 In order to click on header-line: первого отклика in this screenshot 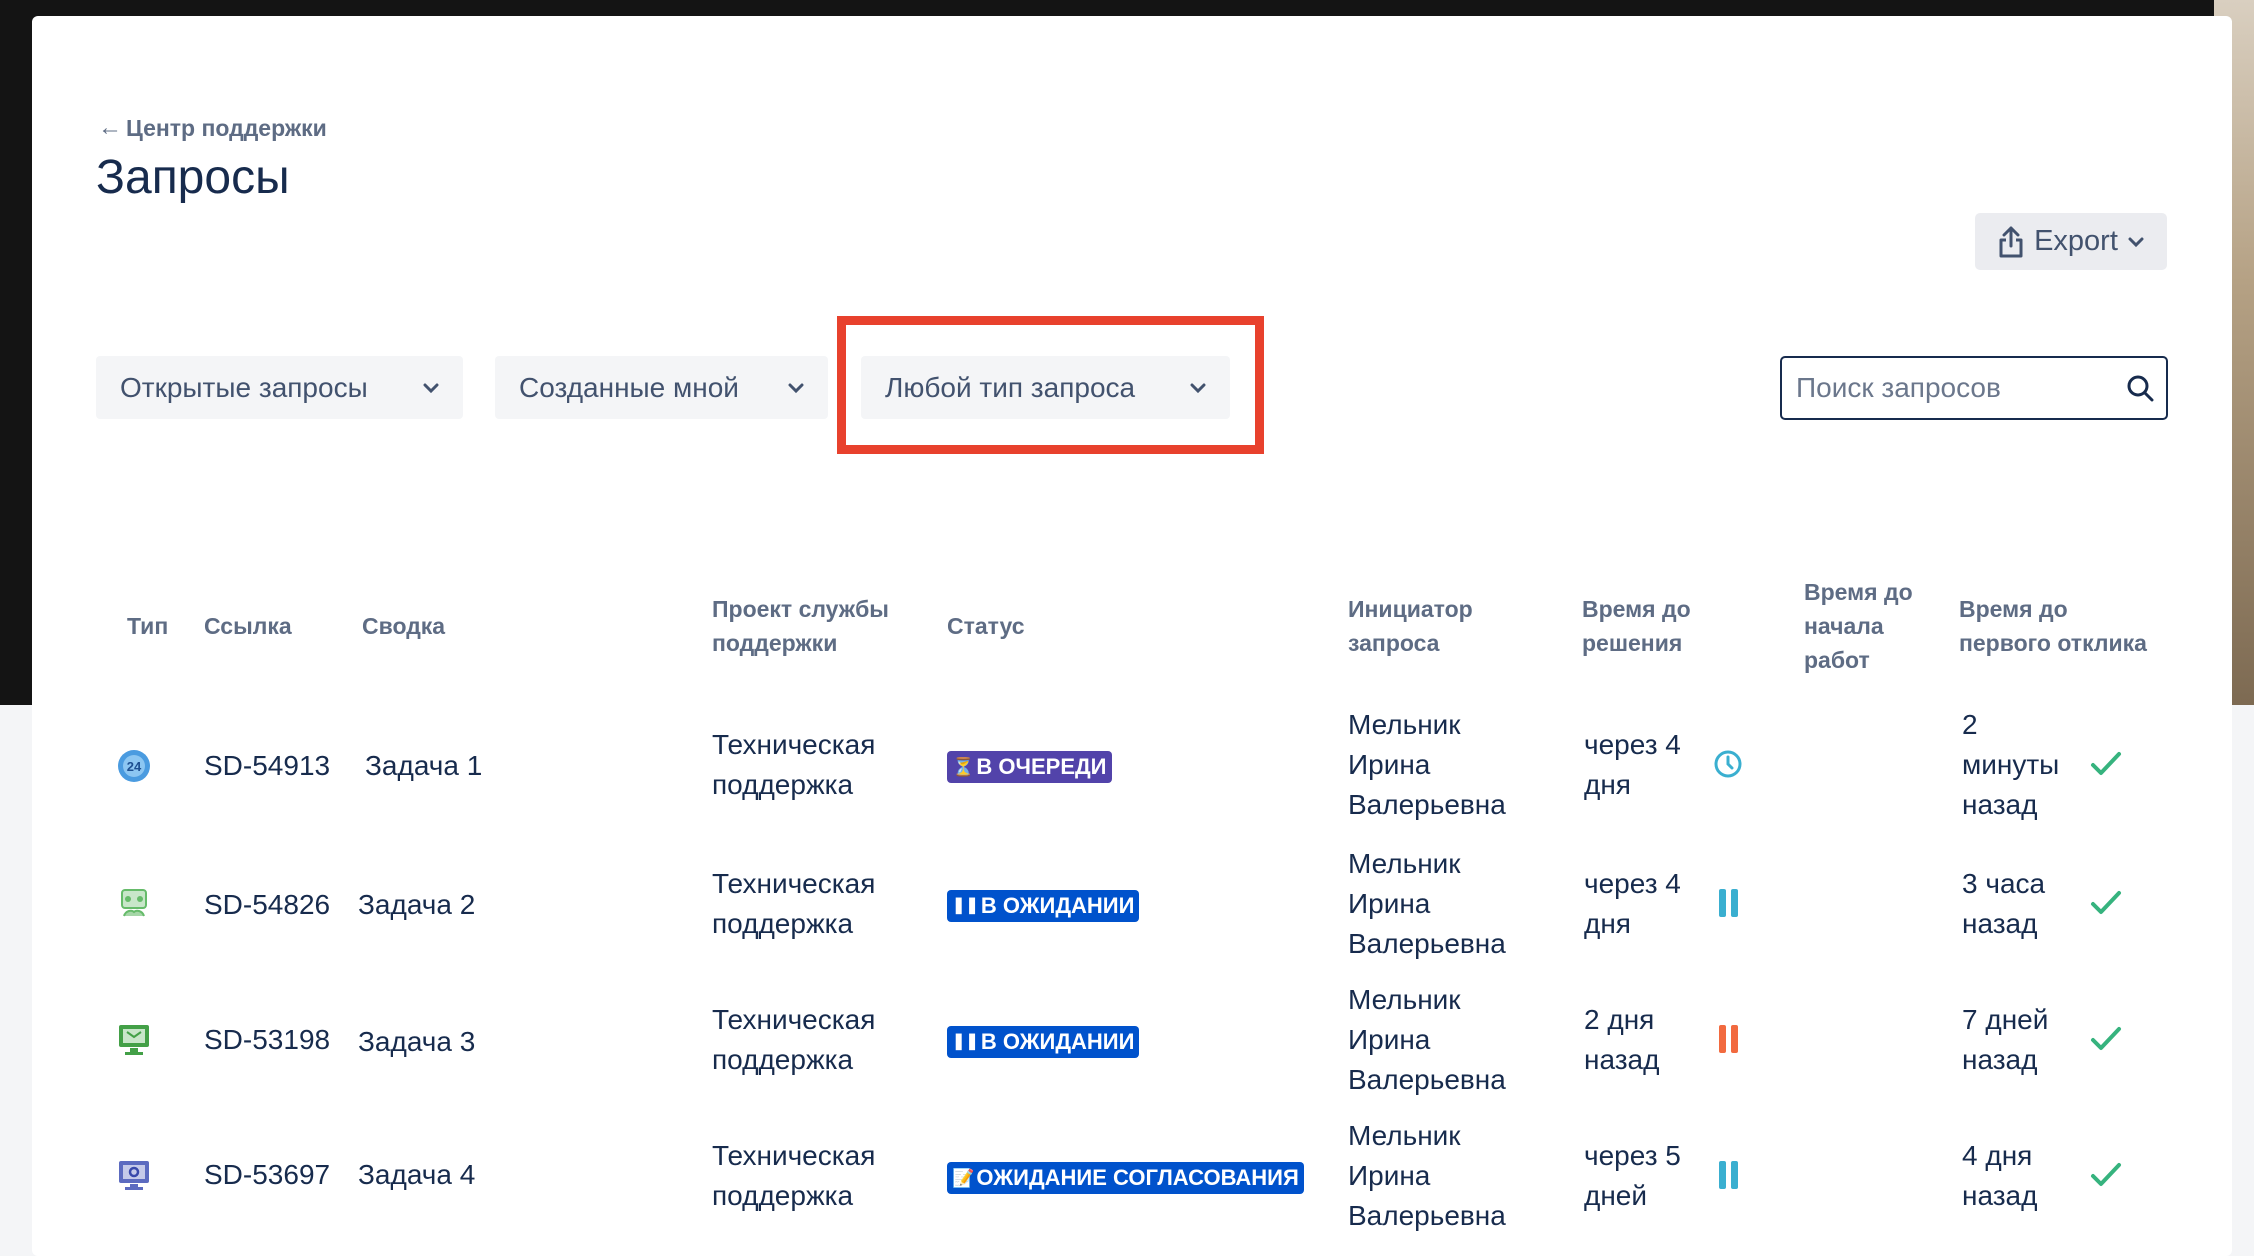, I will do `click(2053, 643)`.